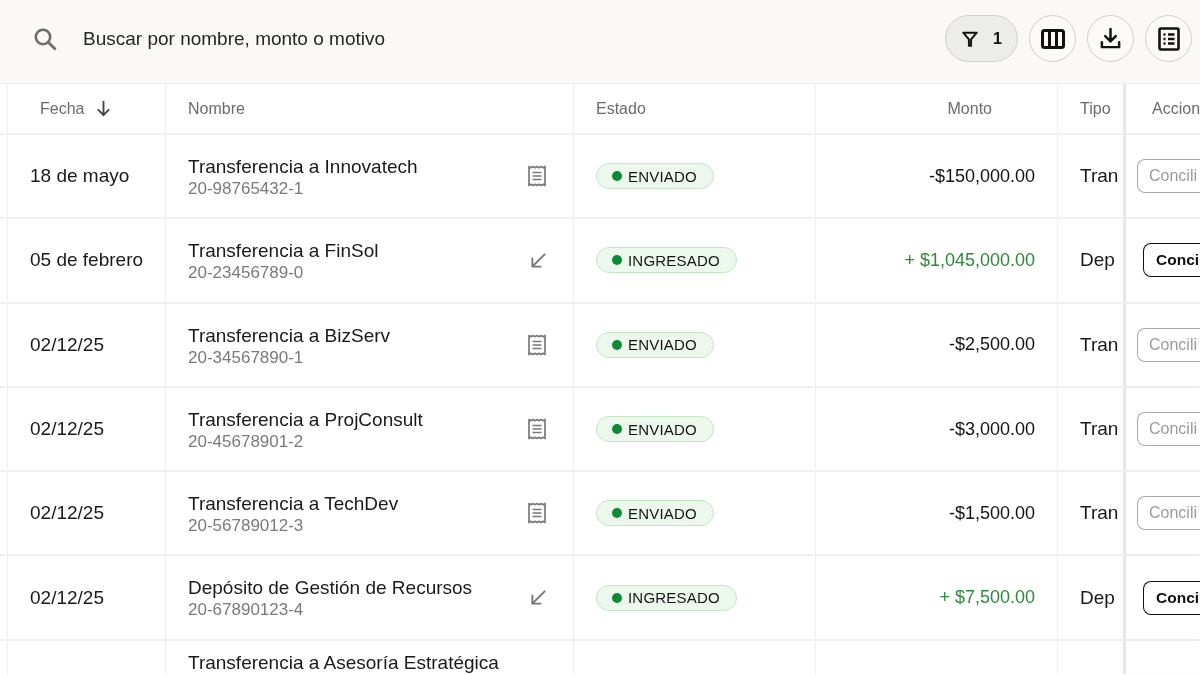  Describe the element at coordinates (283, 251) in the screenshot. I see `transaction-name: Transferencia a FinSol` at that location.